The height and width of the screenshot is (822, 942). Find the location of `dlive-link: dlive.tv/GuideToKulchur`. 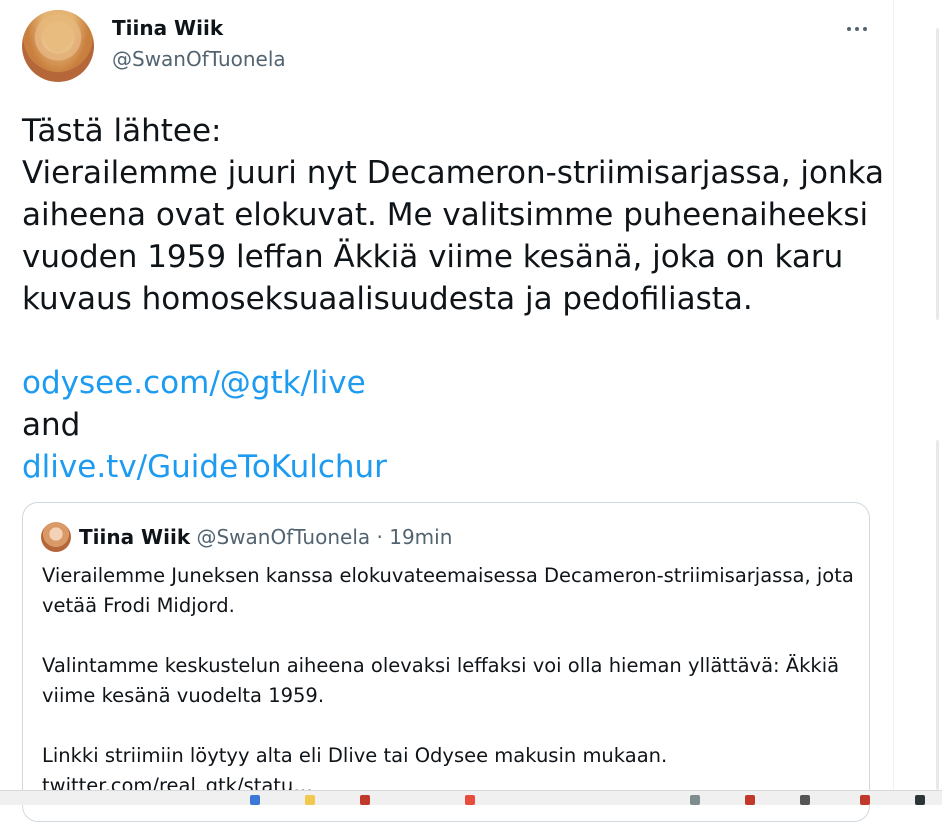

dlive-link: dlive.tv/GuideToKulchur is located at coordinates (452, 467).